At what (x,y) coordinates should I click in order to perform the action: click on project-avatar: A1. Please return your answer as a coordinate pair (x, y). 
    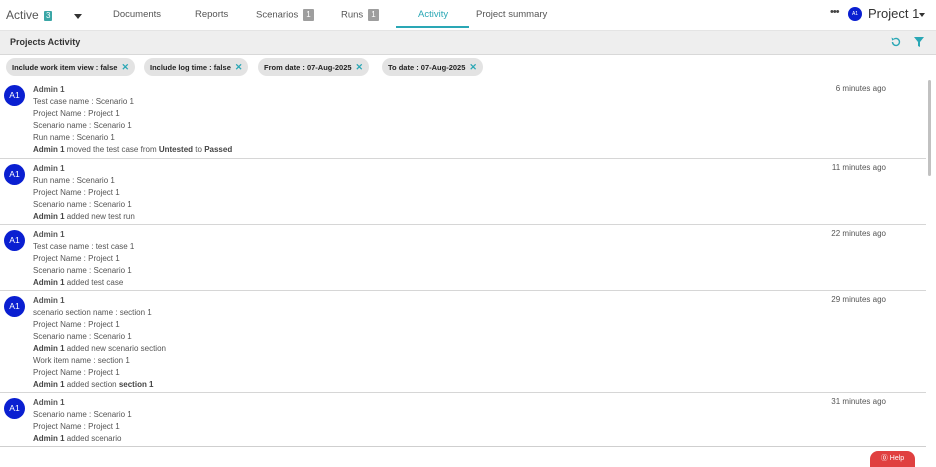
    Looking at the image, I should click on (855, 14).